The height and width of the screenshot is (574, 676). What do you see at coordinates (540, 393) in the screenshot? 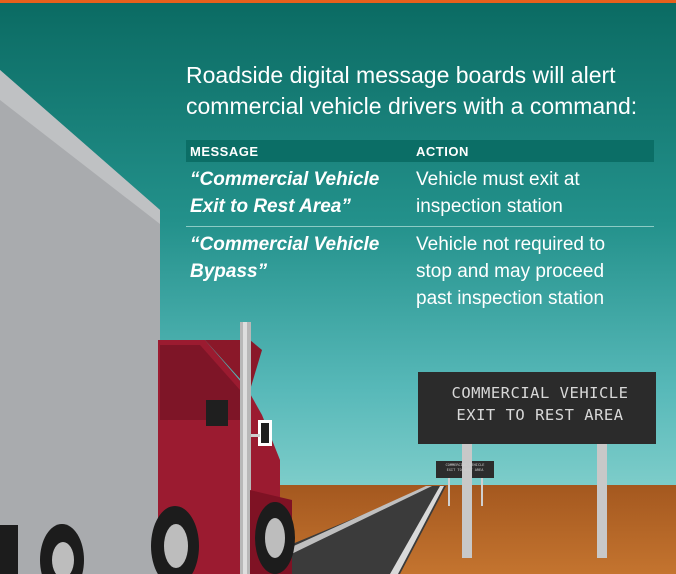
I see `large-sign-line-1: COMMERCIAL VEHICLE` at bounding box center [540, 393].